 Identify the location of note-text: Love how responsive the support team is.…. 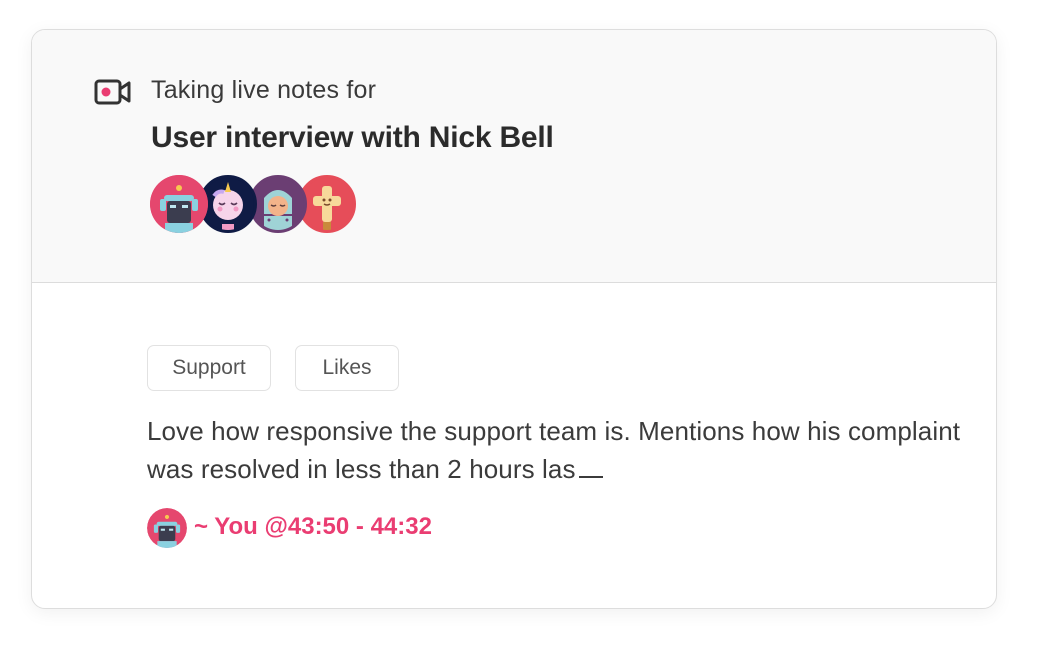
(554, 450).